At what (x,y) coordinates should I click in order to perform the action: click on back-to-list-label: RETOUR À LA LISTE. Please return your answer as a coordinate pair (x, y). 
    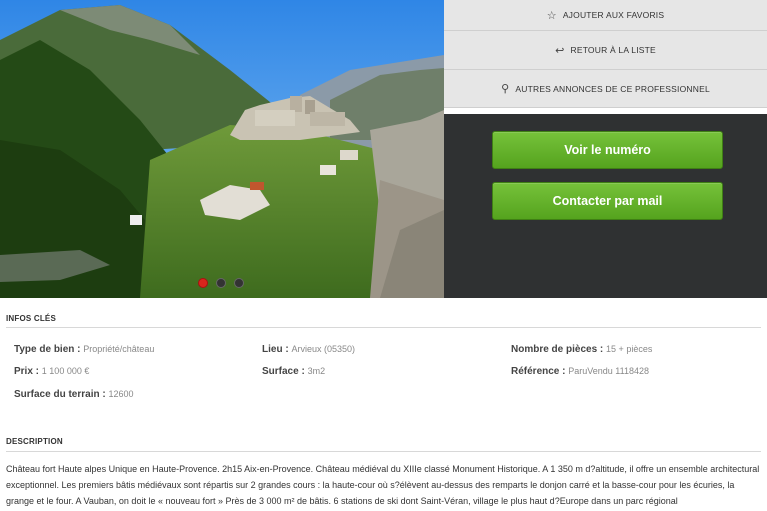
    Looking at the image, I should click on (613, 50).